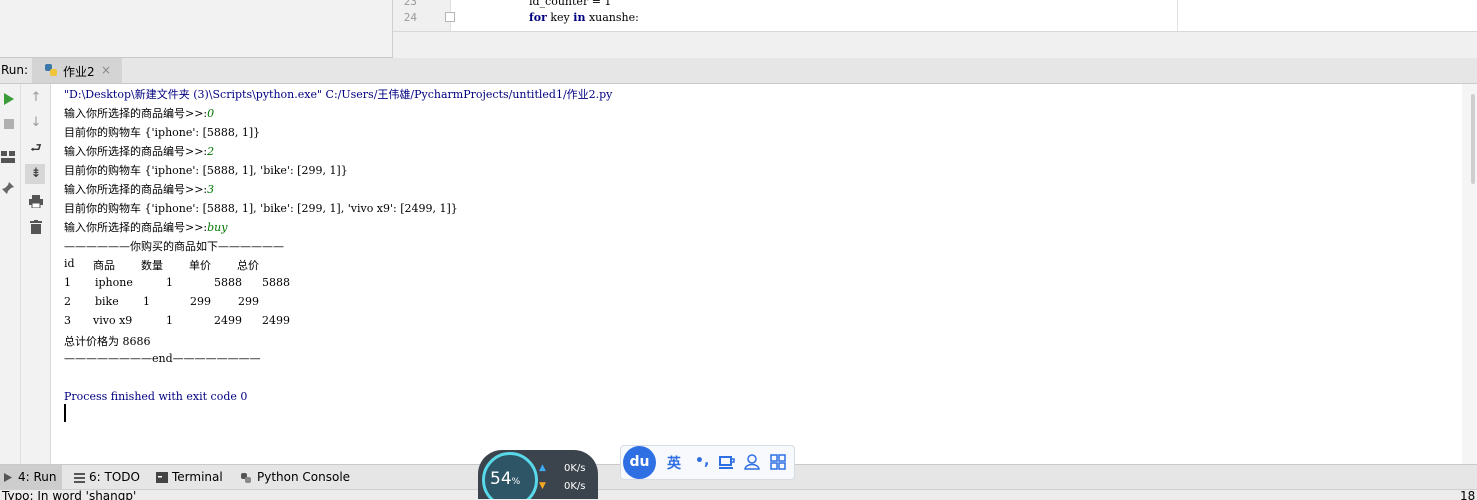 The width and height of the screenshot is (1477, 500). What do you see at coordinates (10, 274) in the screenshot?
I see `run-actions-toolbar` at bounding box center [10, 274].